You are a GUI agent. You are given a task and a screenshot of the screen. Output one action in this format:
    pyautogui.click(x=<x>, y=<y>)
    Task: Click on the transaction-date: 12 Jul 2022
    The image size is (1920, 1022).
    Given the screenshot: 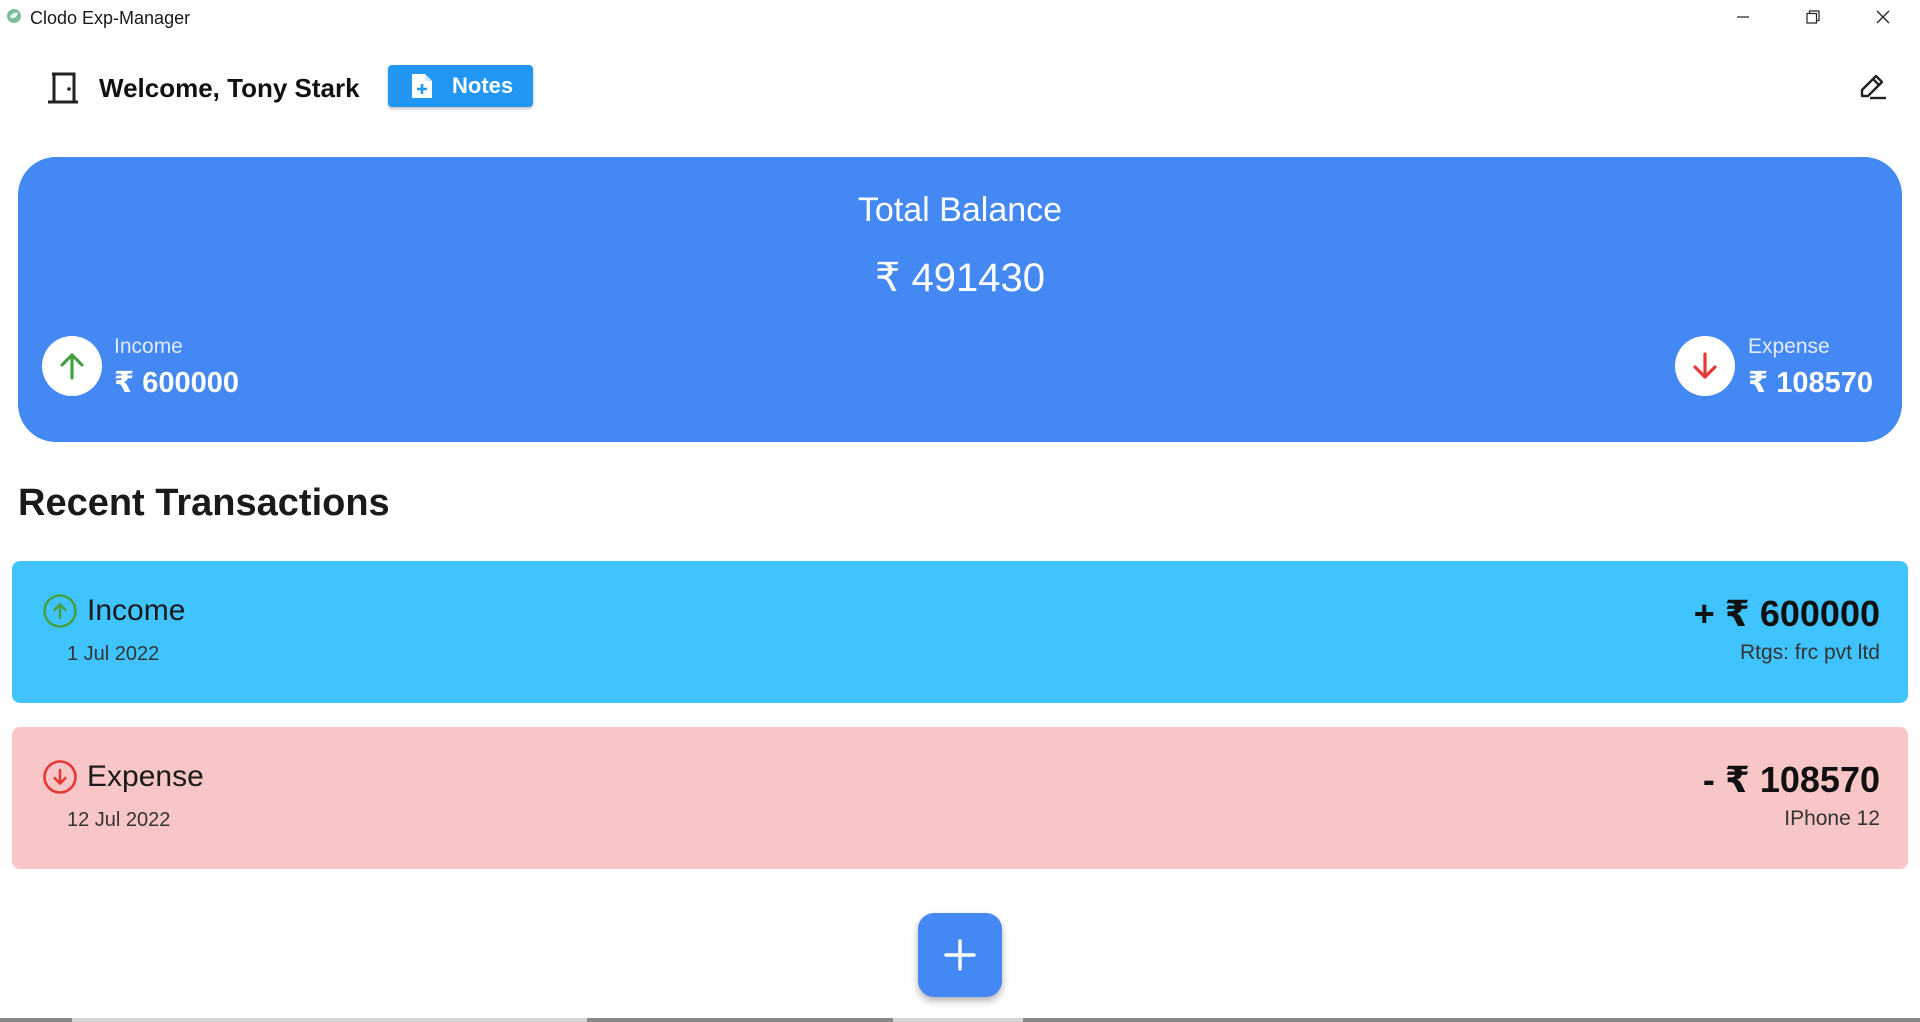 What is the action you would take?
    pyautogui.click(x=119, y=820)
    